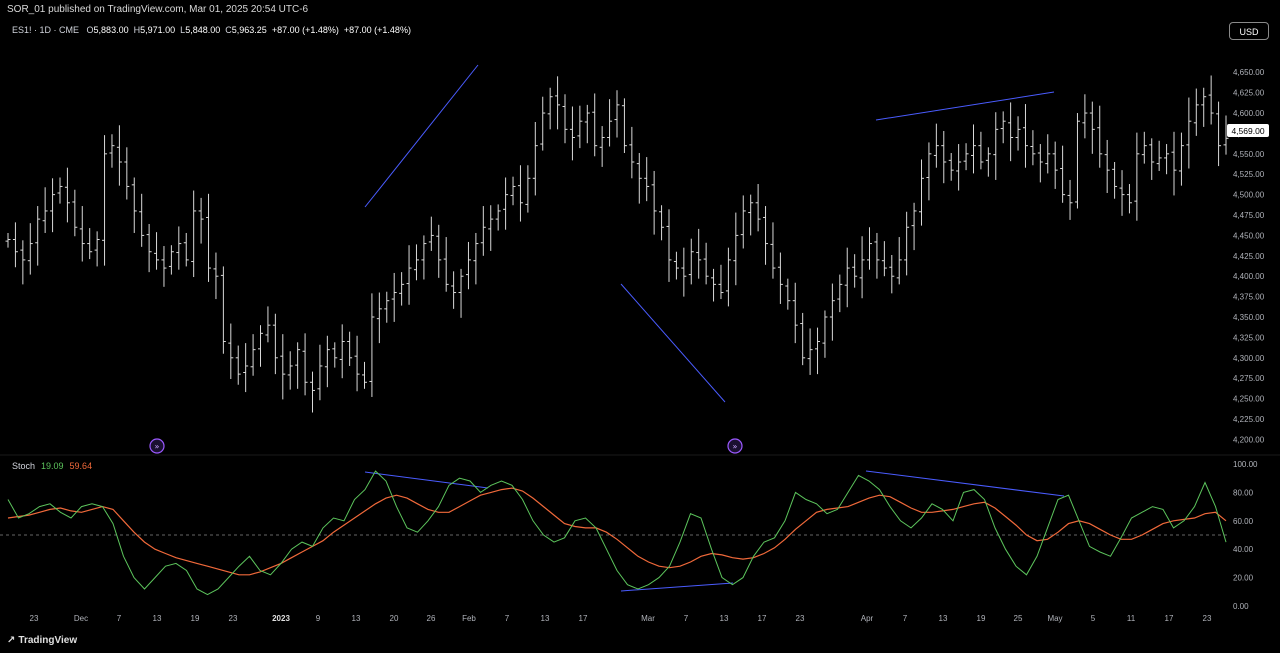 This screenshot has height=653, width=1280. I want to click on date-tick-label: 26, so click(431, 618).